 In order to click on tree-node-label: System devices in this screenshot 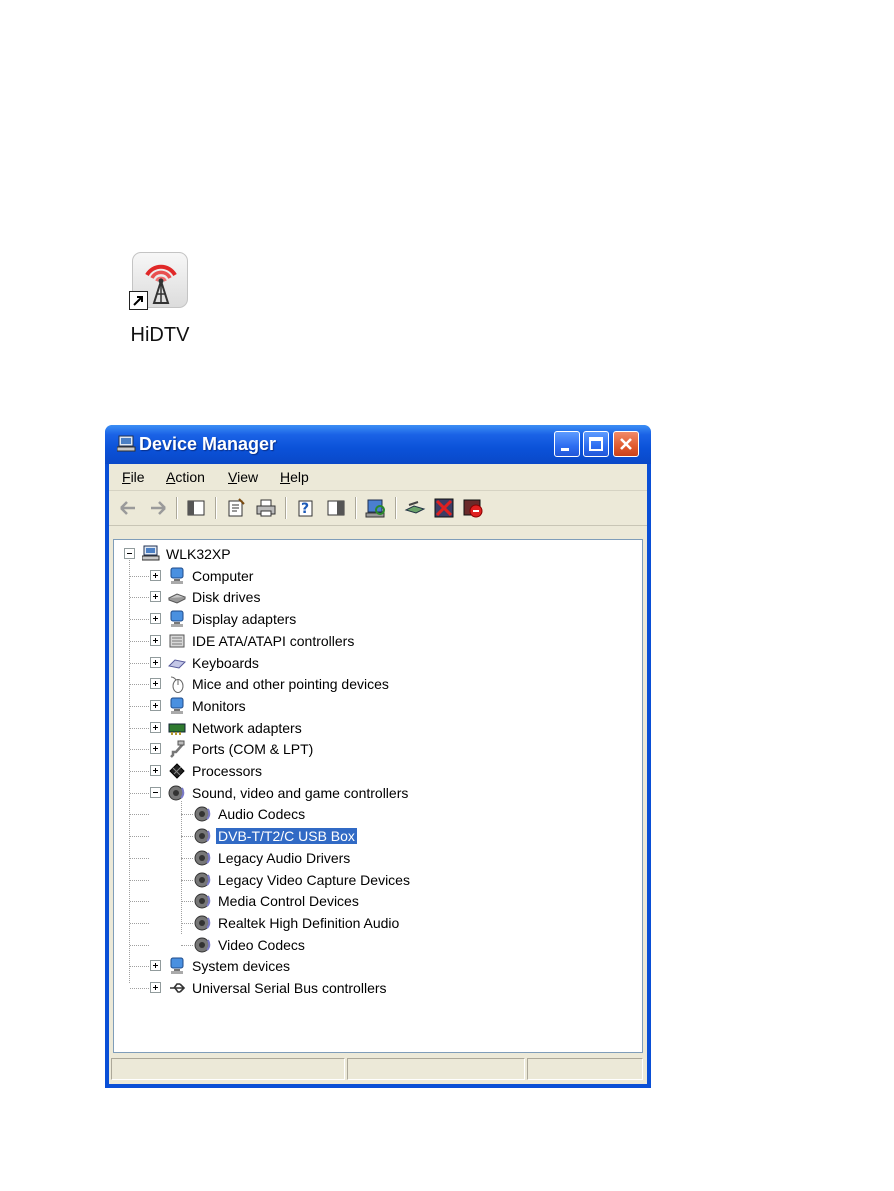, I will do `click(241, 966)`.